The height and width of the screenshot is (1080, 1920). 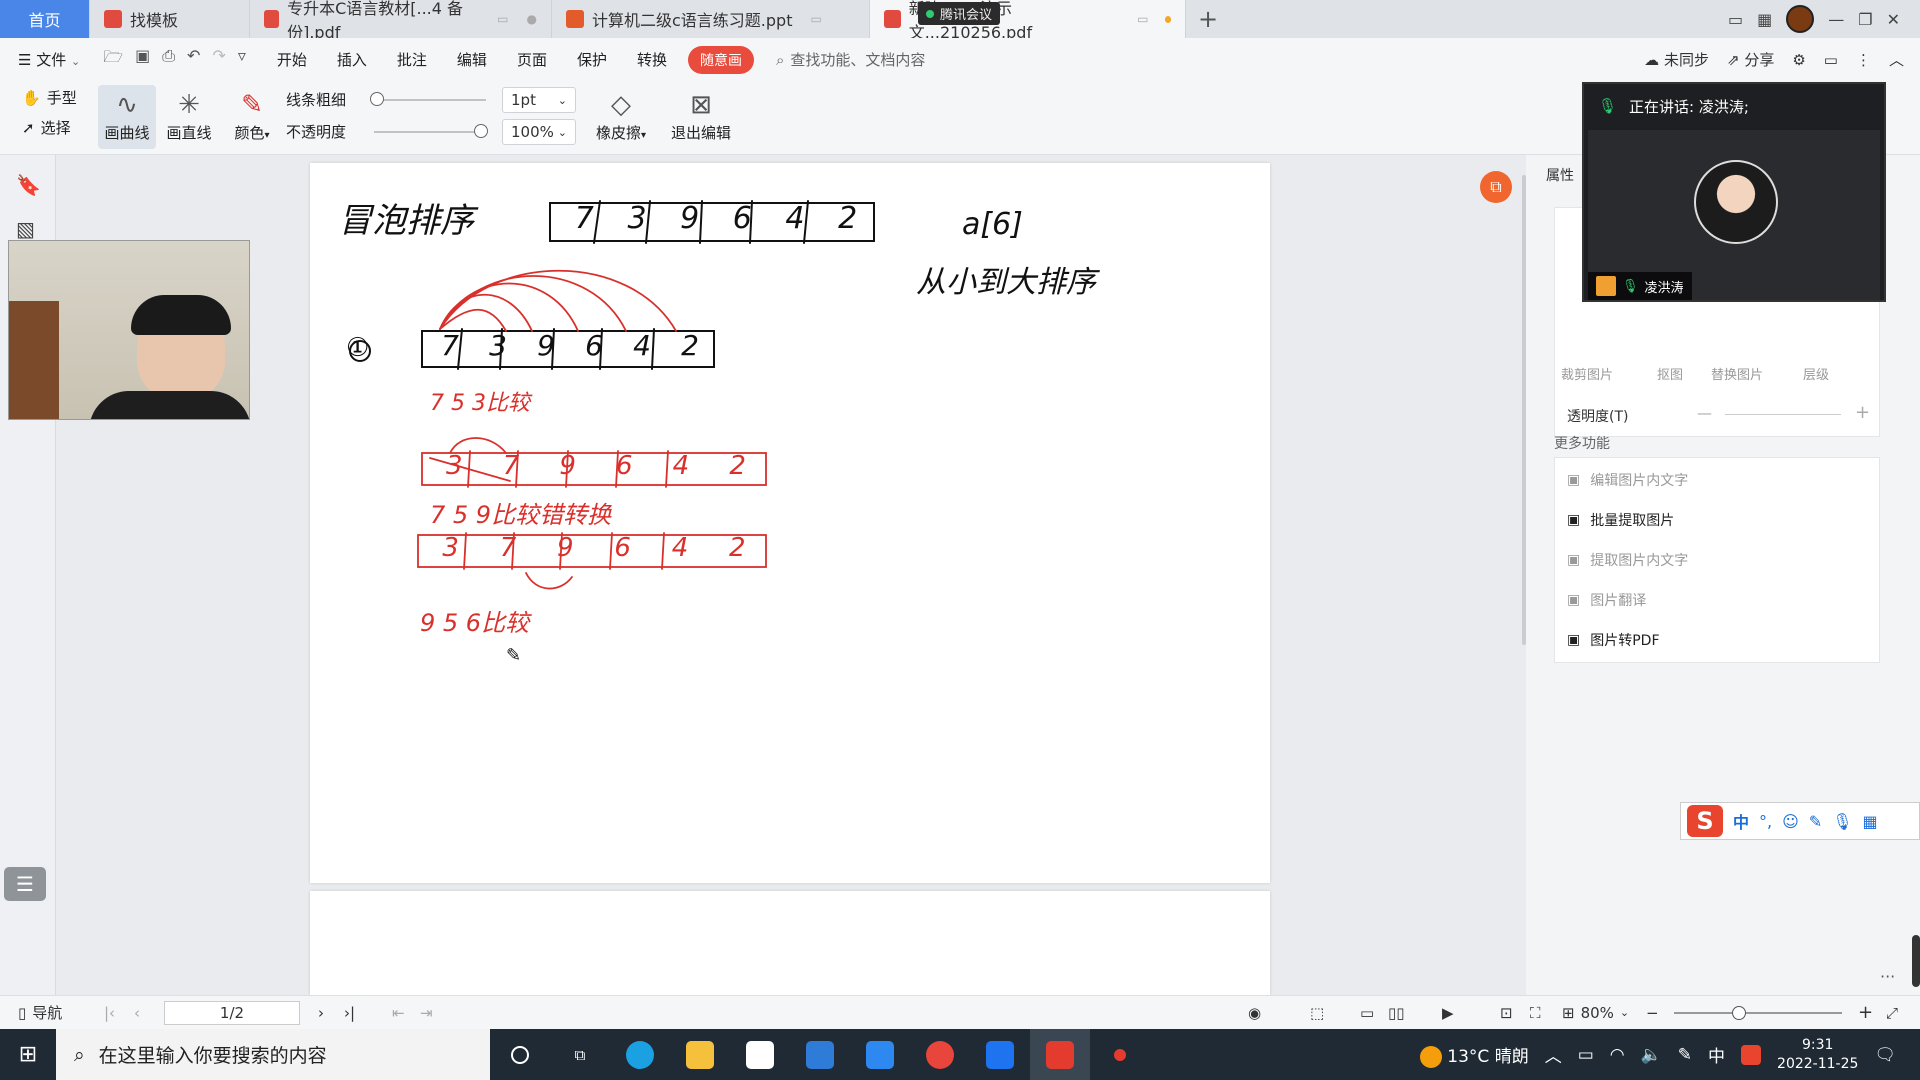 I want to click on redo-icon: ↷, so click(x=218, y=59).